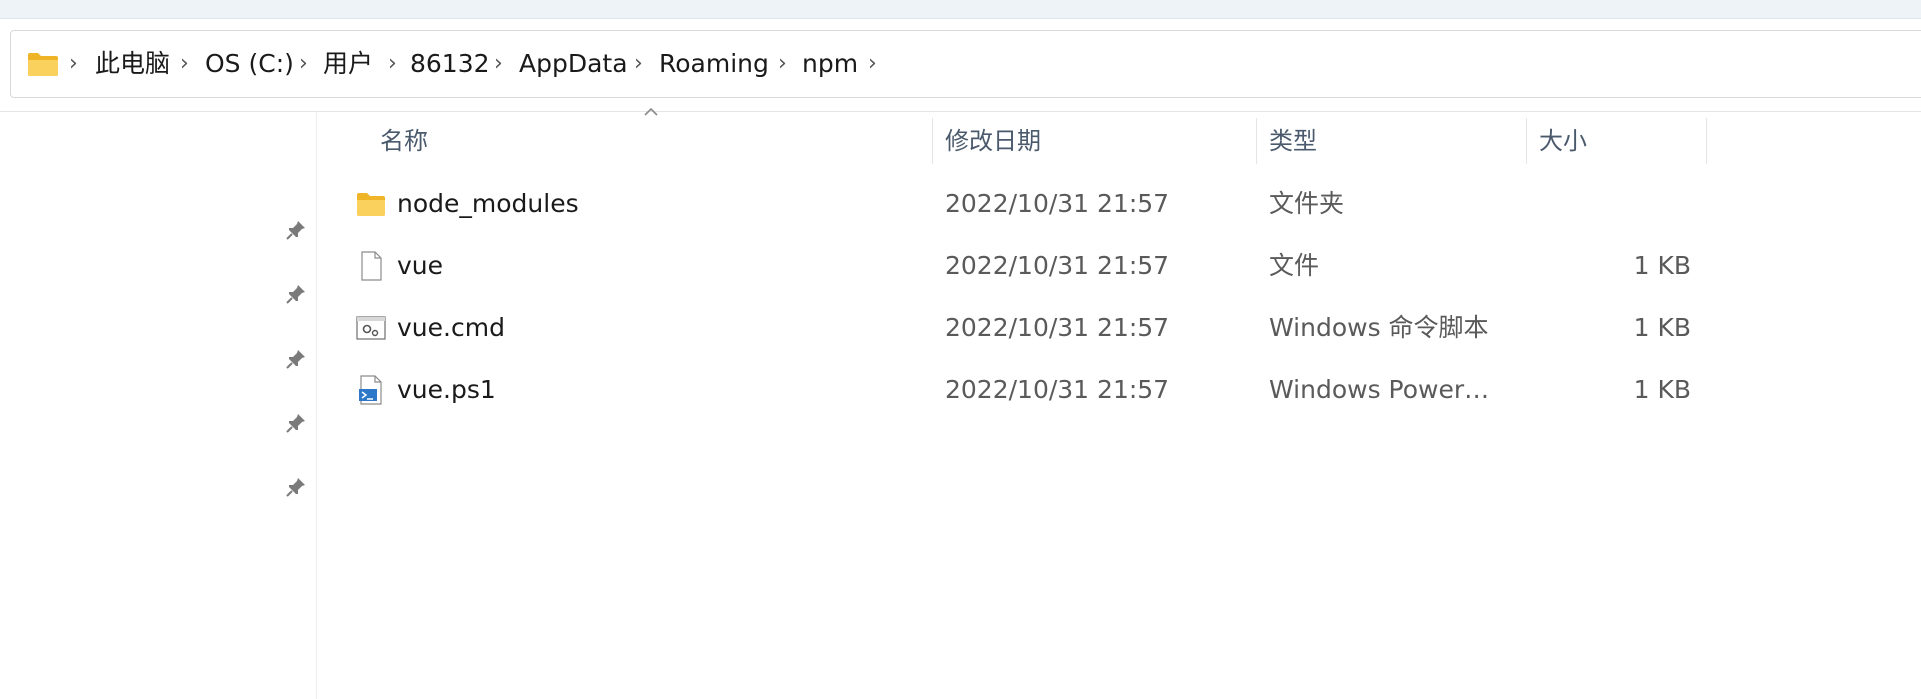  I want to click on breadcrumb-c-drive: OS (C:), so click(249, 64).